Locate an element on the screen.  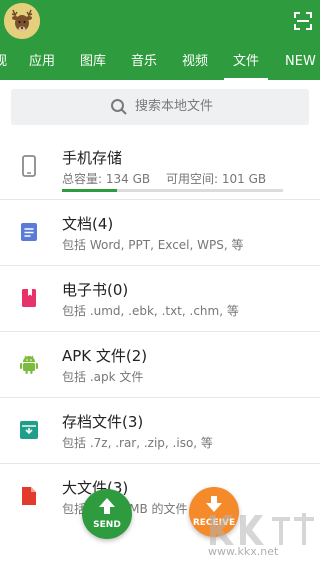
storage-free: 可用空间: 101 GB is located at coordinates (216, 179).